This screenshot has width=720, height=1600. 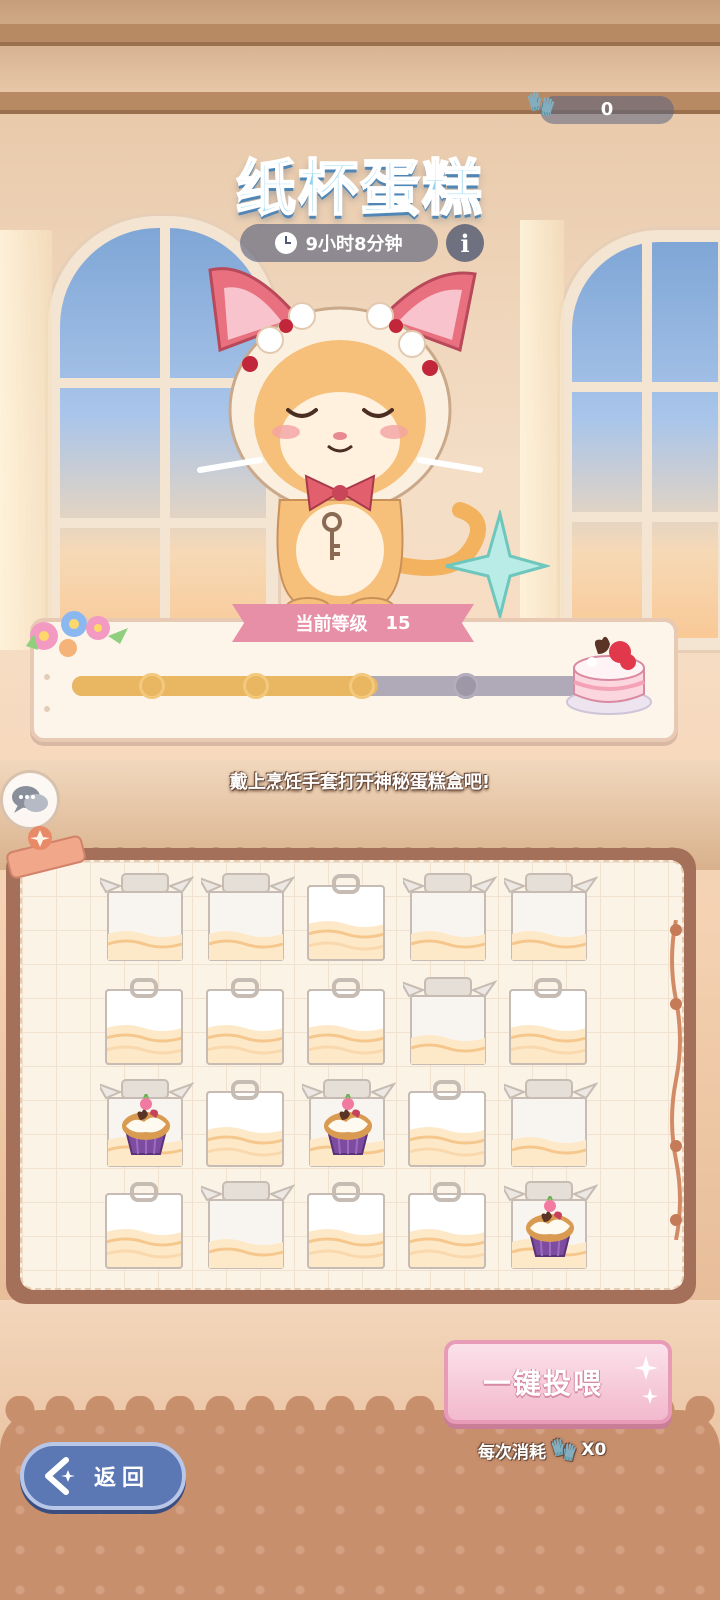 What do you see at coordinates (676, 1080) in the screenshot?
I see `rope-decoration` at bounding box center [676, 1080].